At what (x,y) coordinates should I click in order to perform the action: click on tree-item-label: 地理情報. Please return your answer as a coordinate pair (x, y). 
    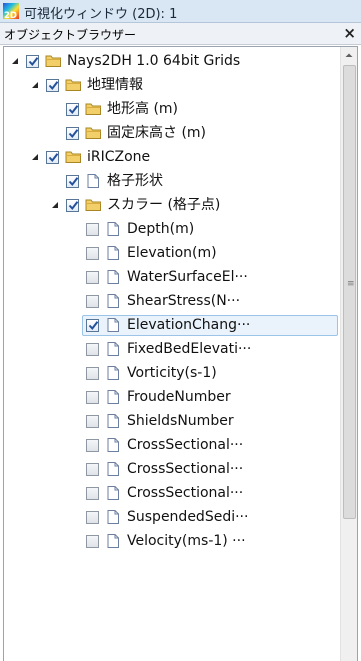
    Looking at the image, I should click on (115, 85).